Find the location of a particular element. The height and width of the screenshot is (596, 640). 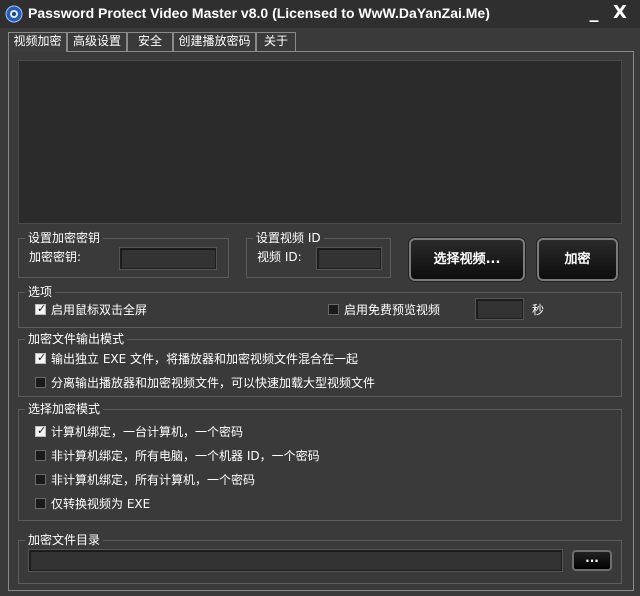

output-mode-group-title: 加密文件输出模式 is located at coordinates (76, 339).